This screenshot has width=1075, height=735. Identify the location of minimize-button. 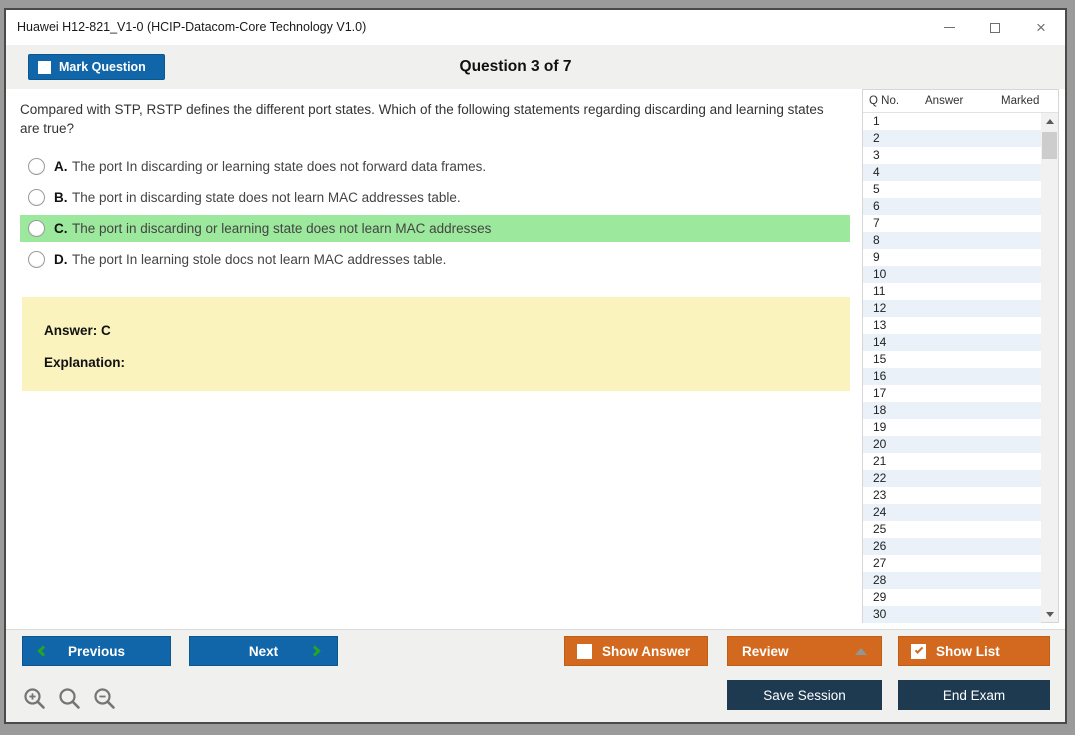
(949, 28).